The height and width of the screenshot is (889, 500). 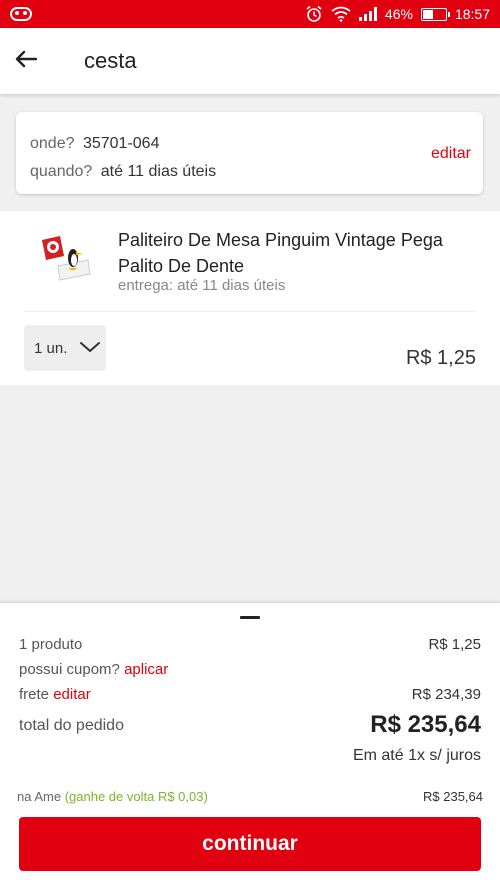 I want to click on chevron-down-icon, so click(x=90, y=348).